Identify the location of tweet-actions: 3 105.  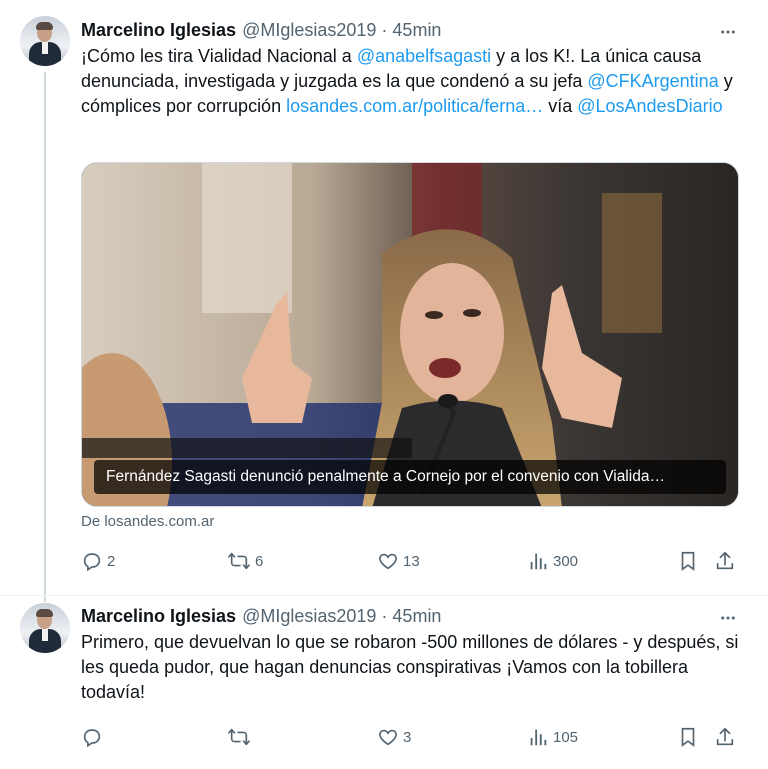
(411, 737).